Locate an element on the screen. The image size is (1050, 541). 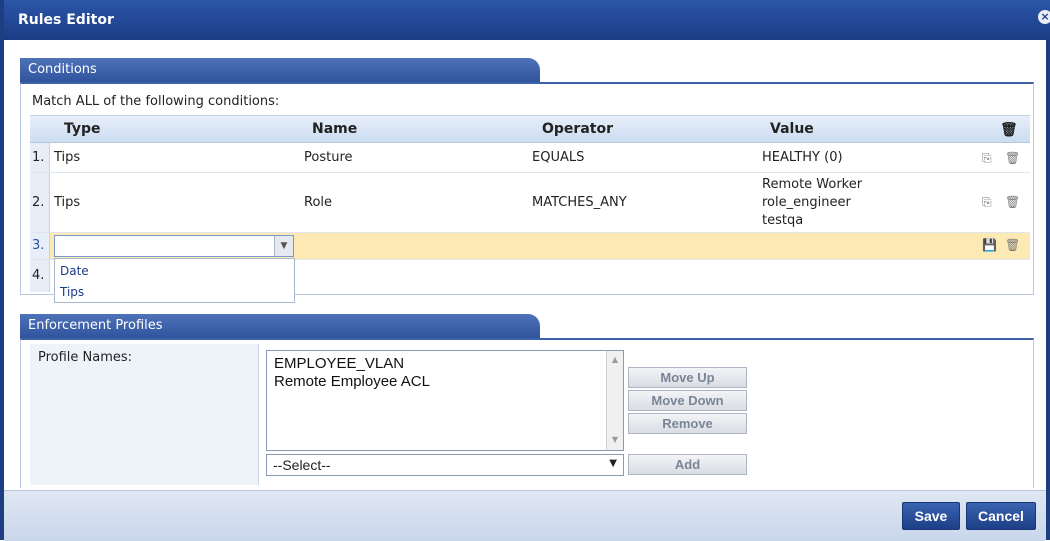
select-arrow-icon: ▼ is located at coordinates (613, 463).